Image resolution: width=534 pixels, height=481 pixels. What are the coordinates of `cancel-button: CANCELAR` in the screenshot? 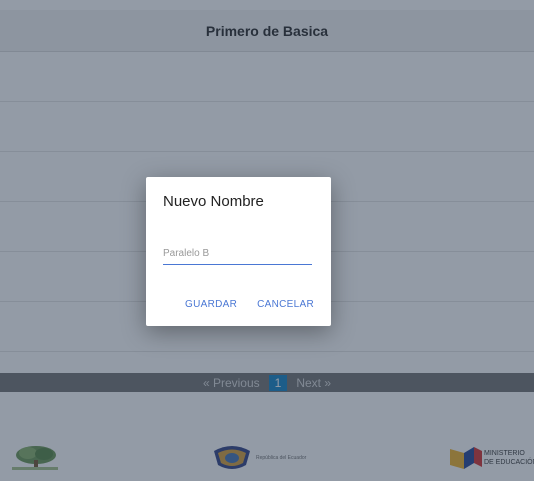 It's located at (285, 304).